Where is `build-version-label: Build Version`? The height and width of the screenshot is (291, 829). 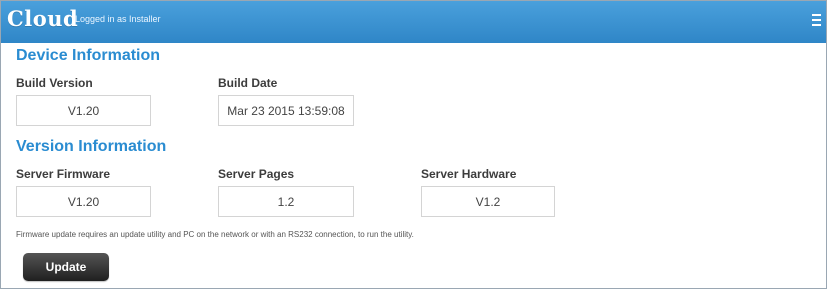
build-version-label: Build Version is located at coordinates (54, 83).